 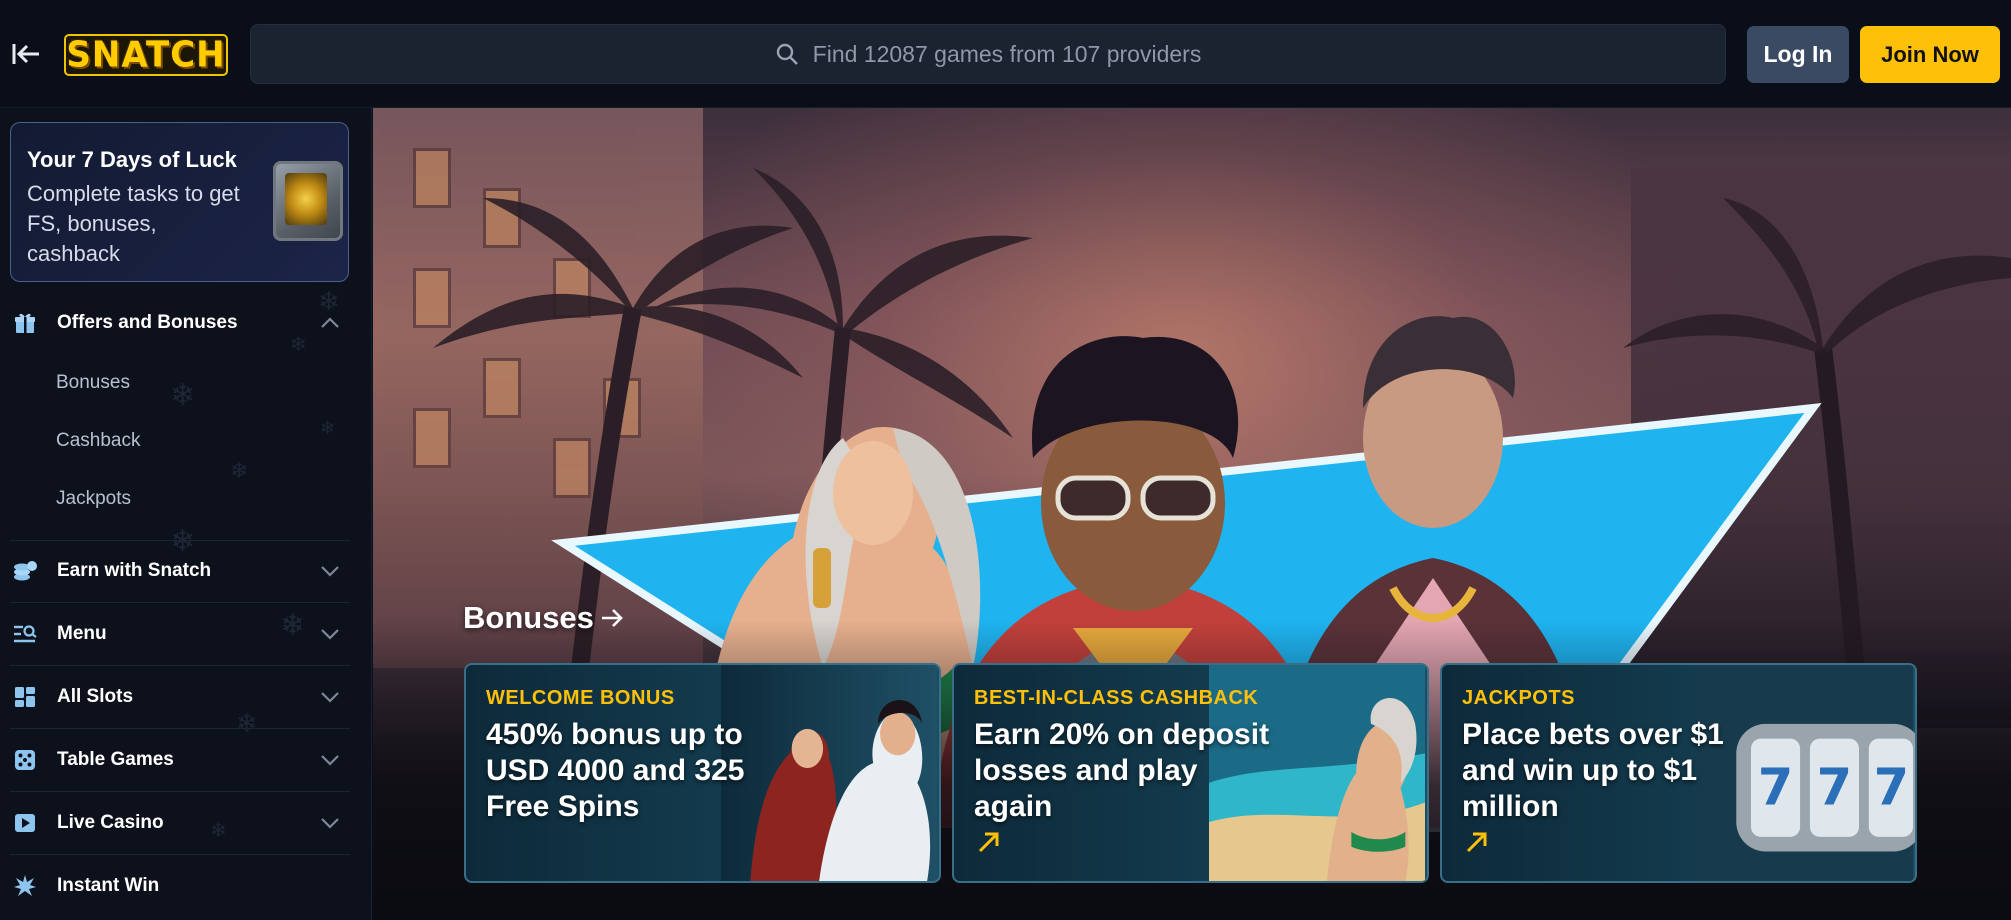 I want to click on sidebar-item-earn-with-snatch: Earn with Snatch, so click(x=175, y=571).